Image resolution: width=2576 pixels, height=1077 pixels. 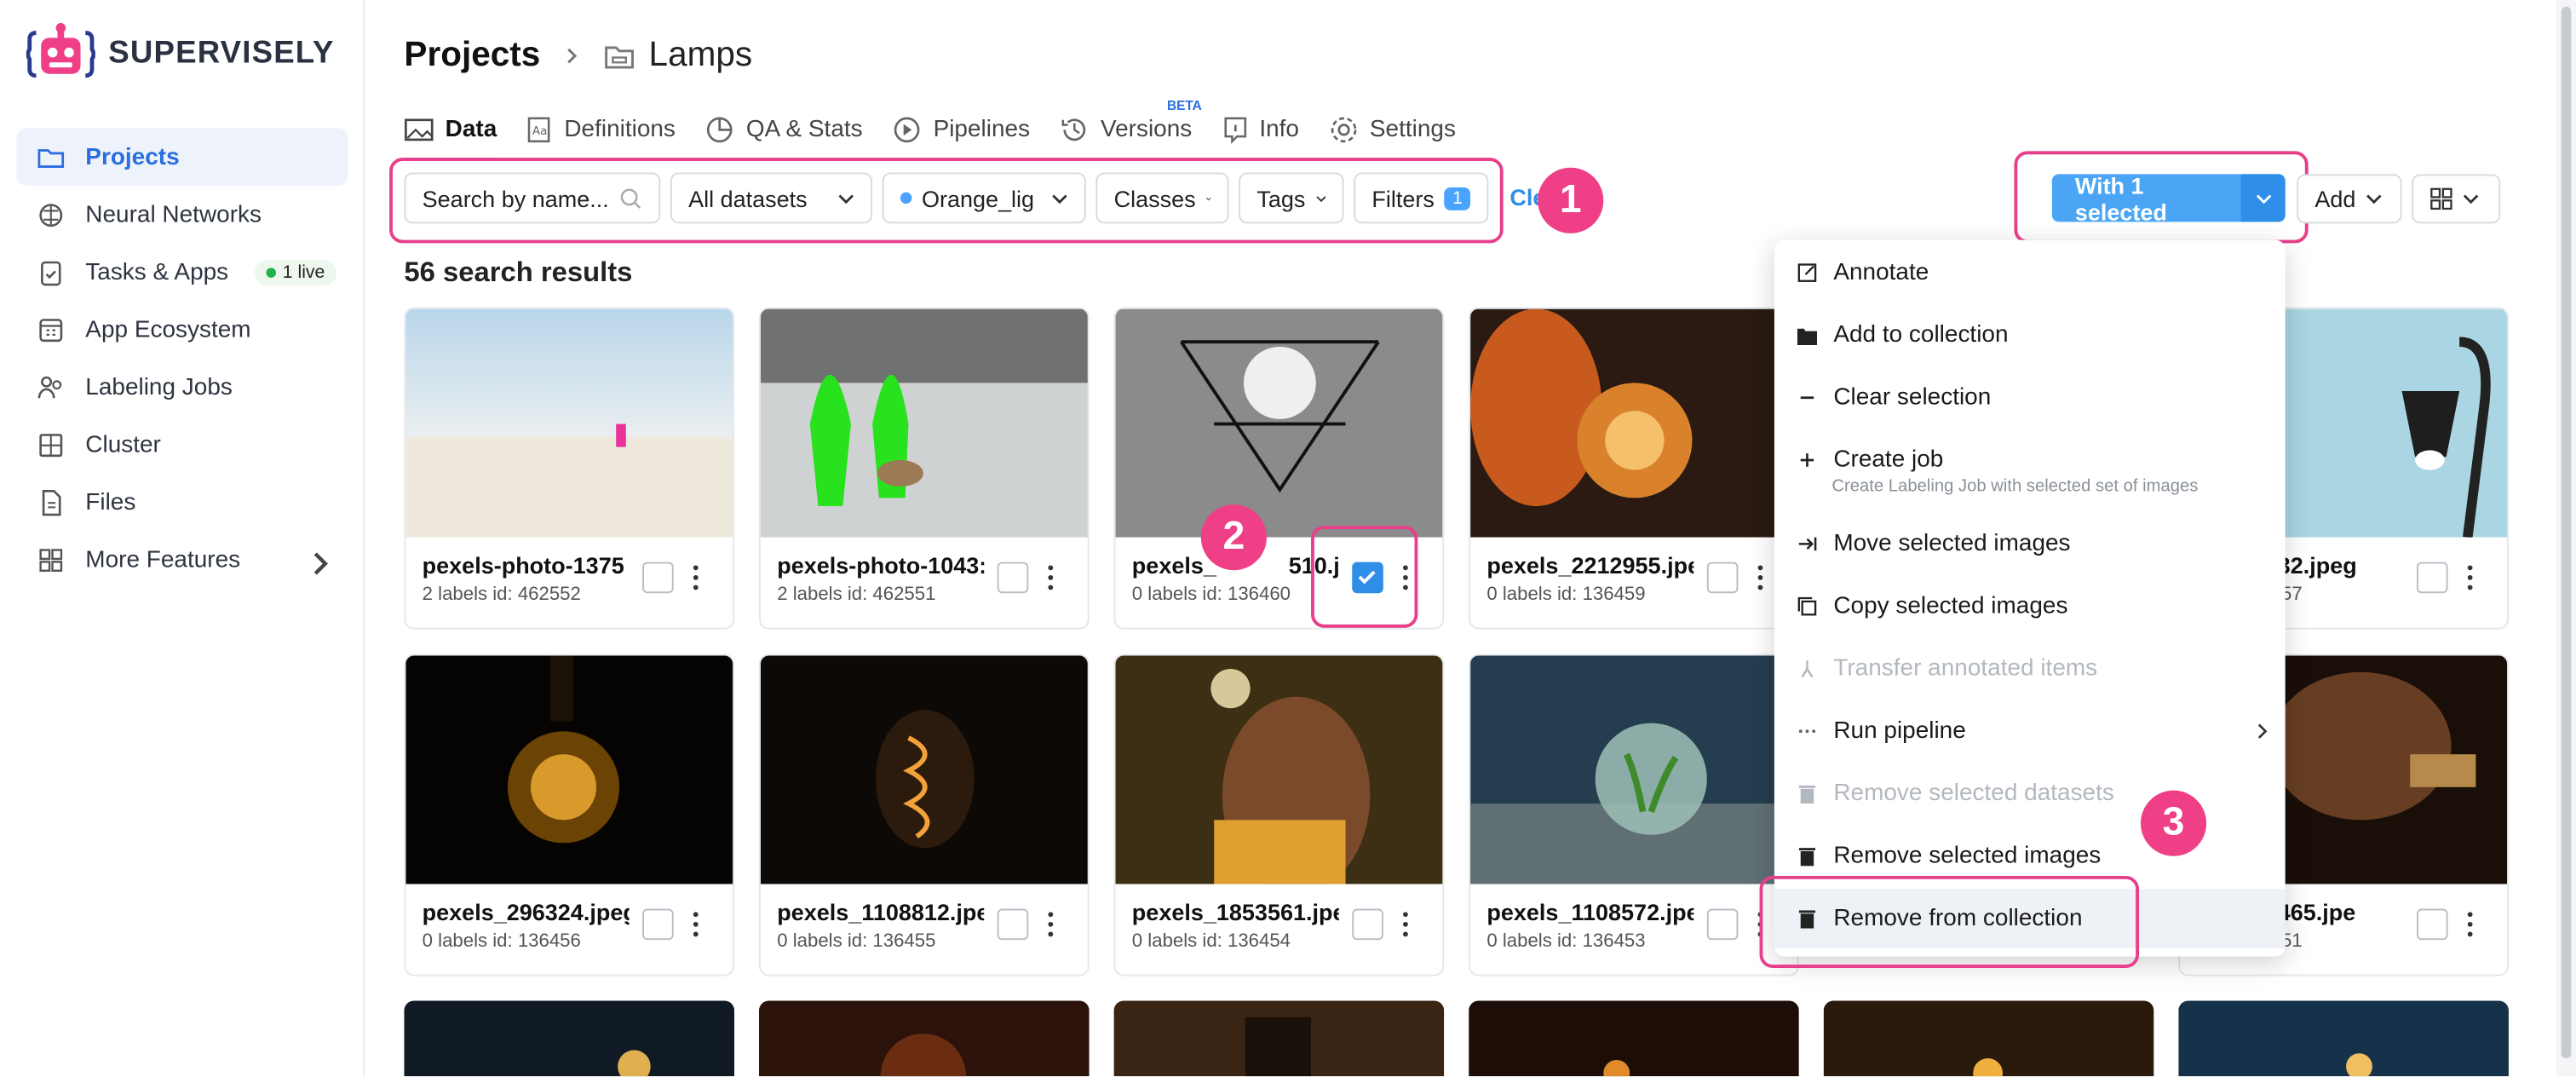 I want to click on menu-item-annotate: Annotate, so click(x=2030, y=273).